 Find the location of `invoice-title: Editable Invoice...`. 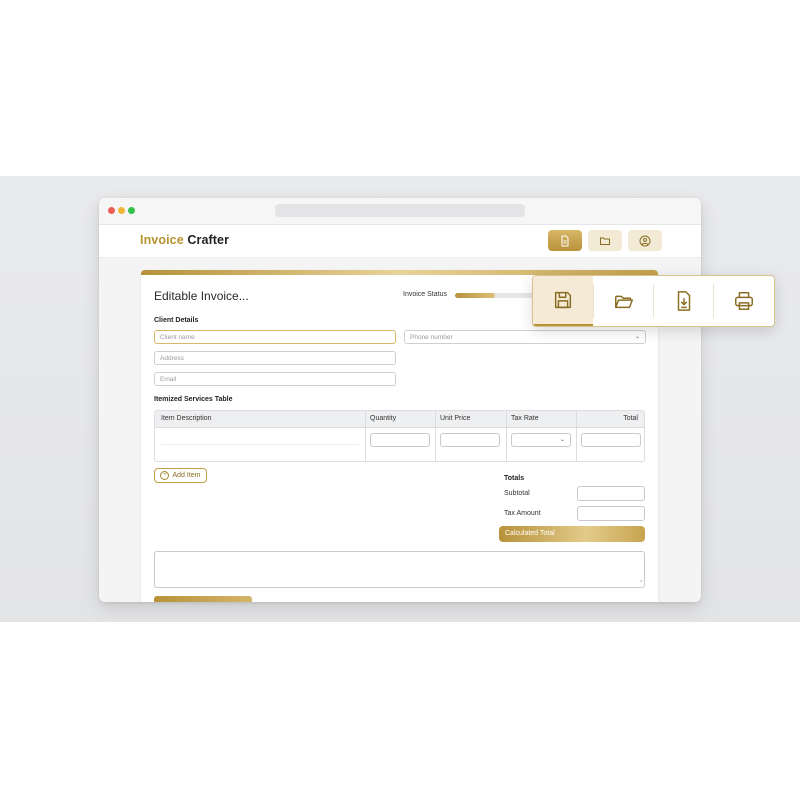

invoice-title: Editable Invoice... is located at coordinates (201, 296).